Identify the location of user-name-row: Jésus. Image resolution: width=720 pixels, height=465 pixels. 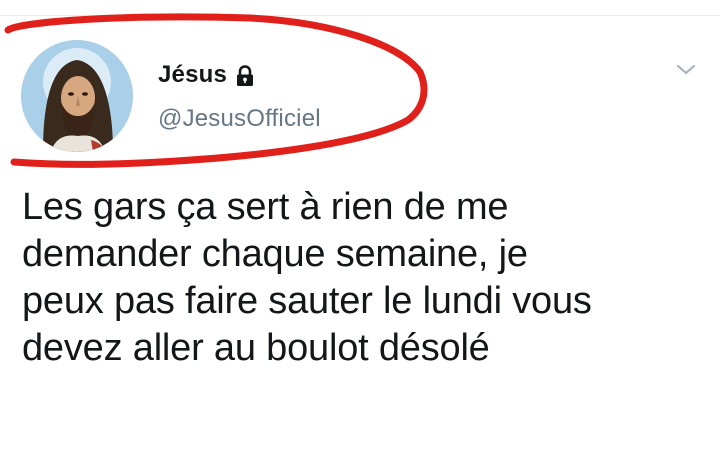
(206, 75).